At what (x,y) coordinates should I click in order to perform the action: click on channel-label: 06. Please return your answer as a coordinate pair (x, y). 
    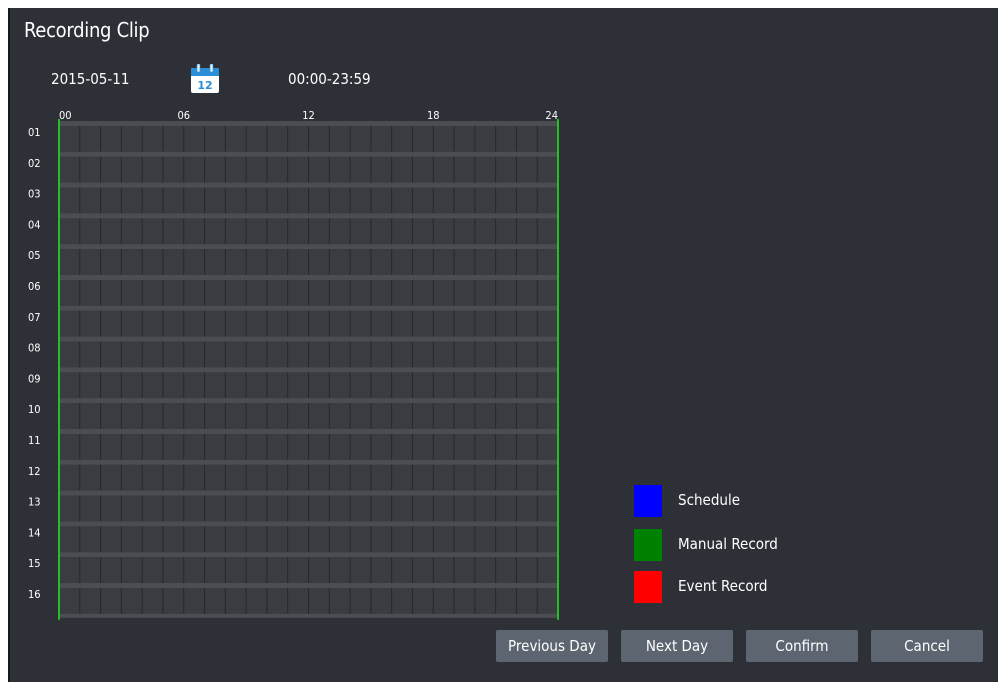
    Looking at the image, I should click on (34, 286).